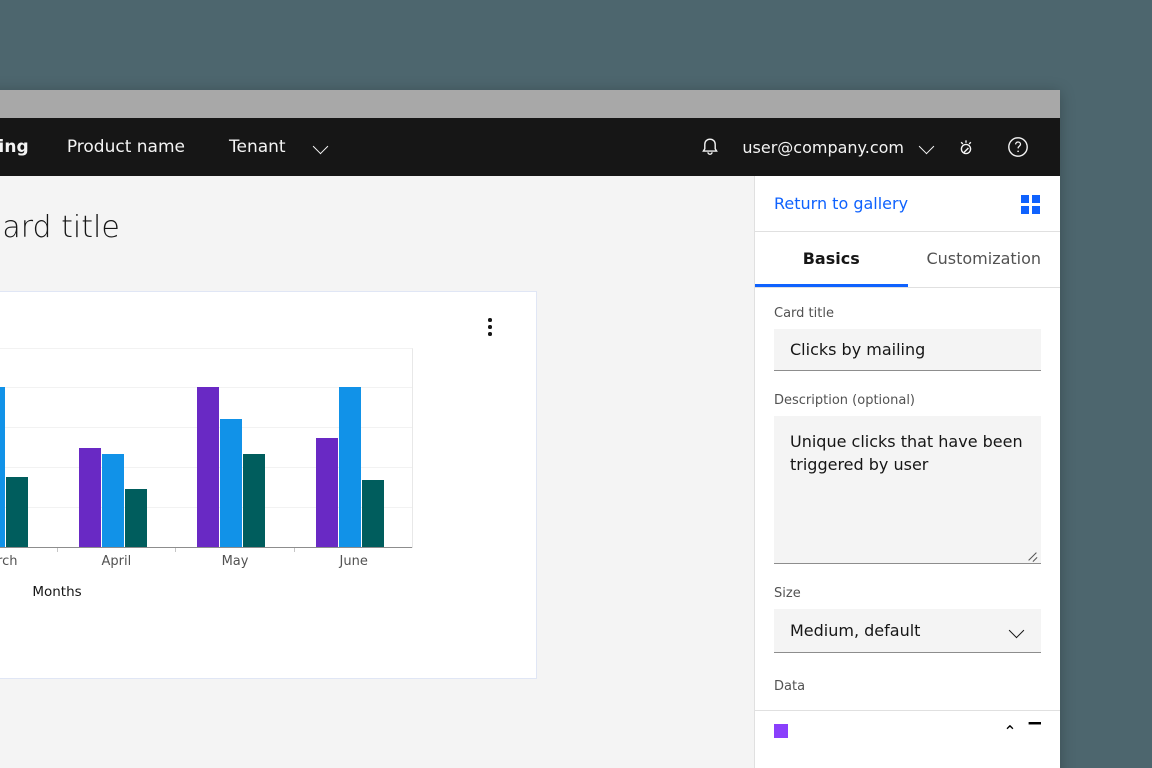  What do you see at coordinates (826, 147) in the screenshot?
I see `user-email-label: user@company.com` at bounding box center [826, 147].